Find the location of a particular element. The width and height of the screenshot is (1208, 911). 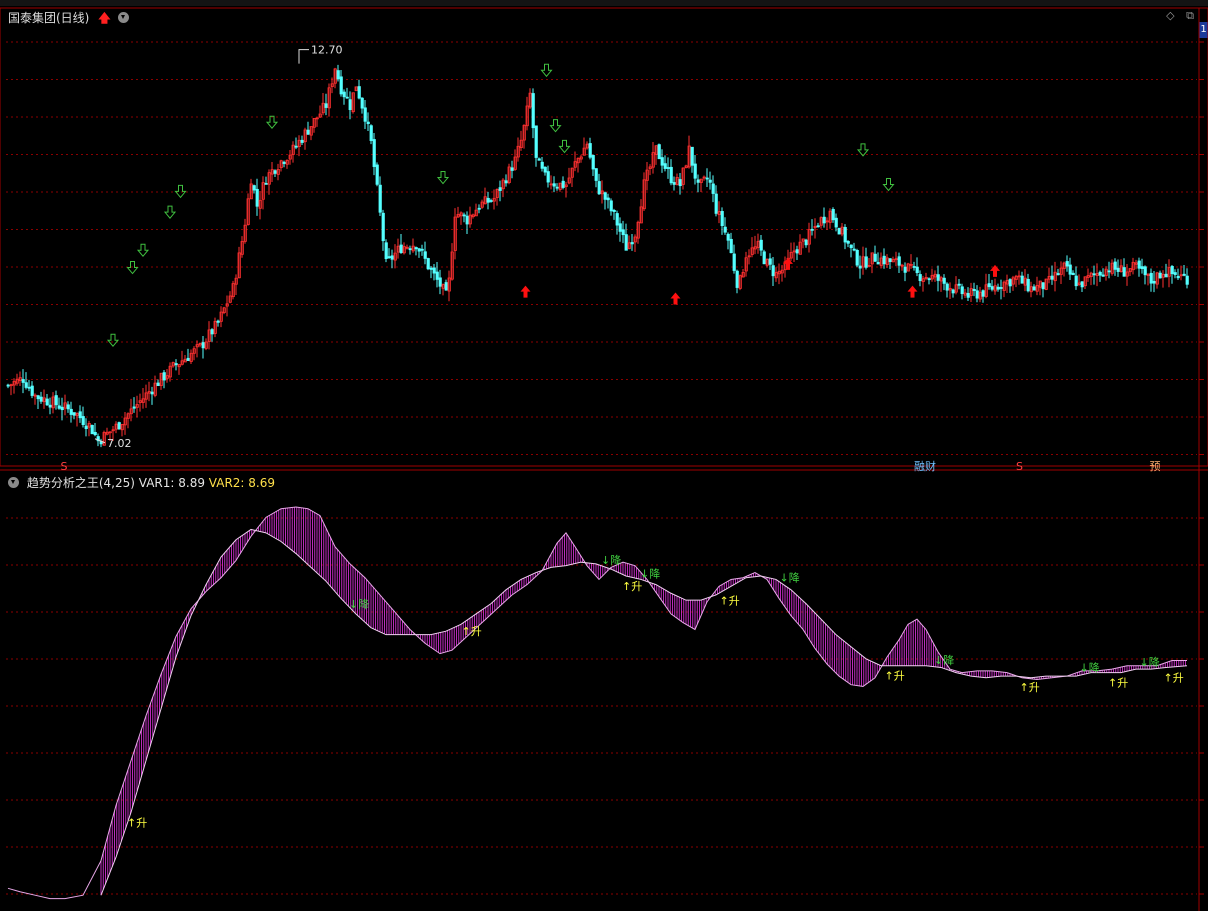

buy-arrow-icon is located at coordinates (912, 291).